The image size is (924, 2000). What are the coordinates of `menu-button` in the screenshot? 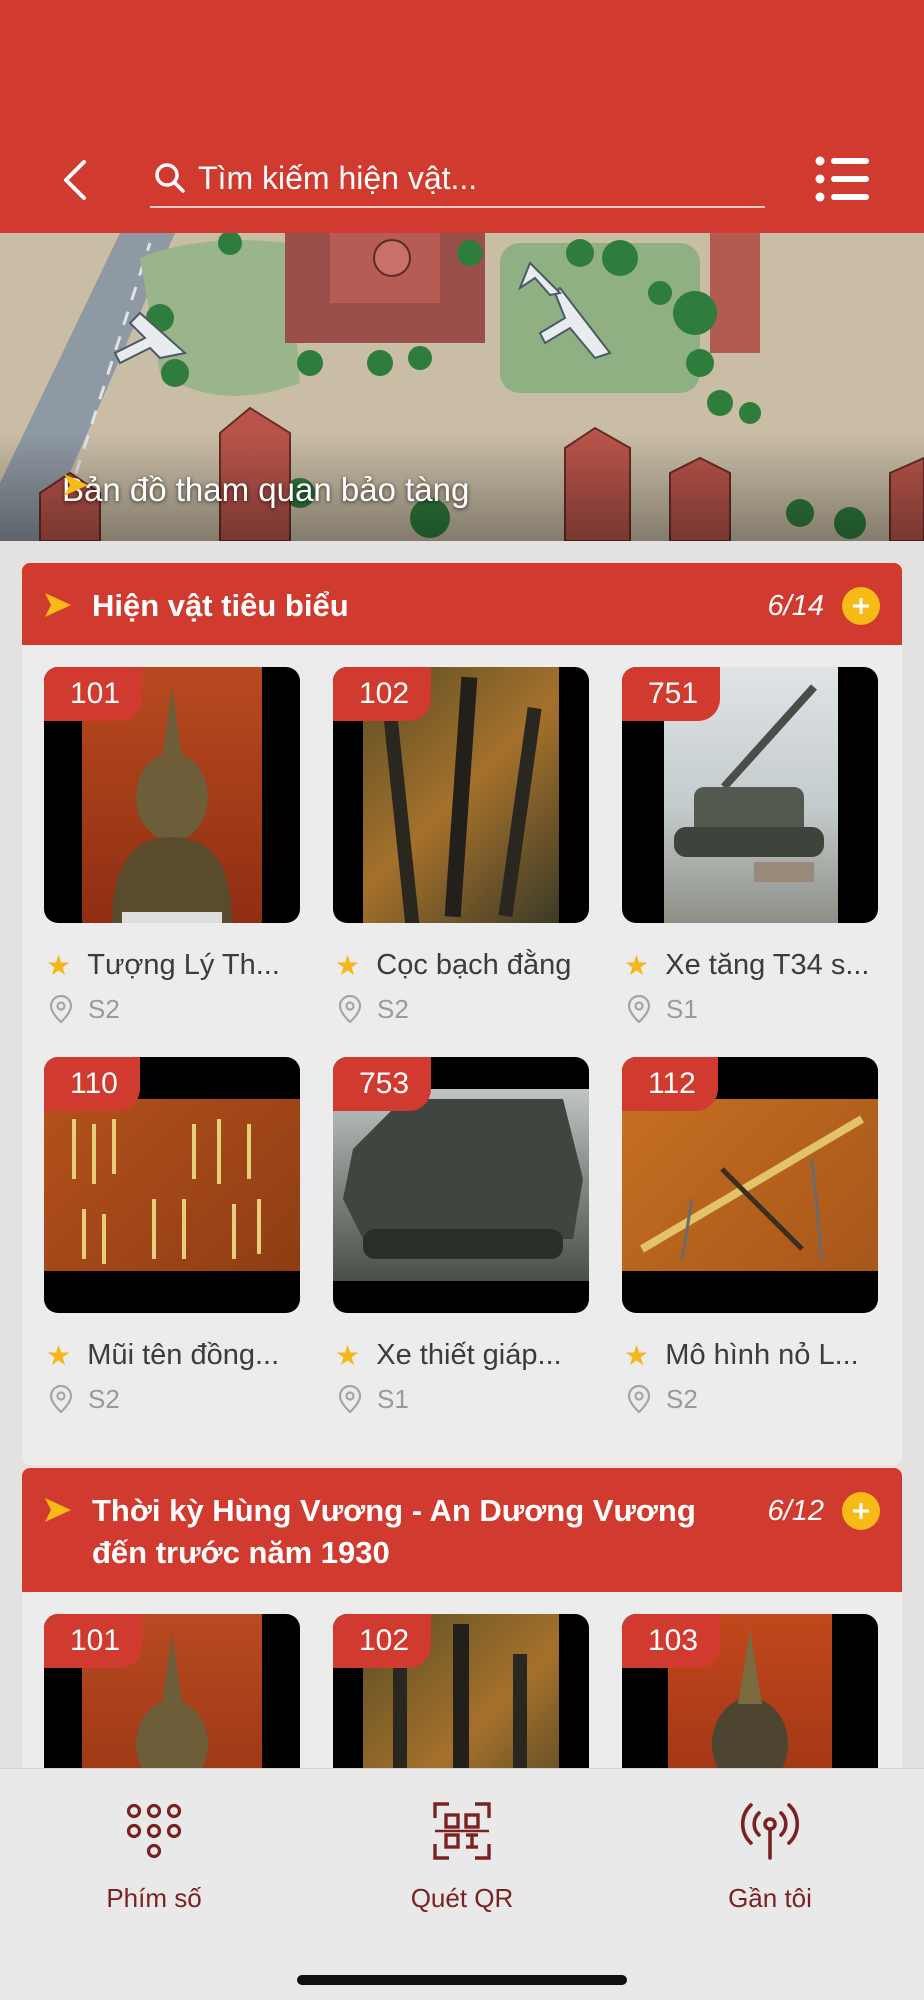 It's located at (843, 179).